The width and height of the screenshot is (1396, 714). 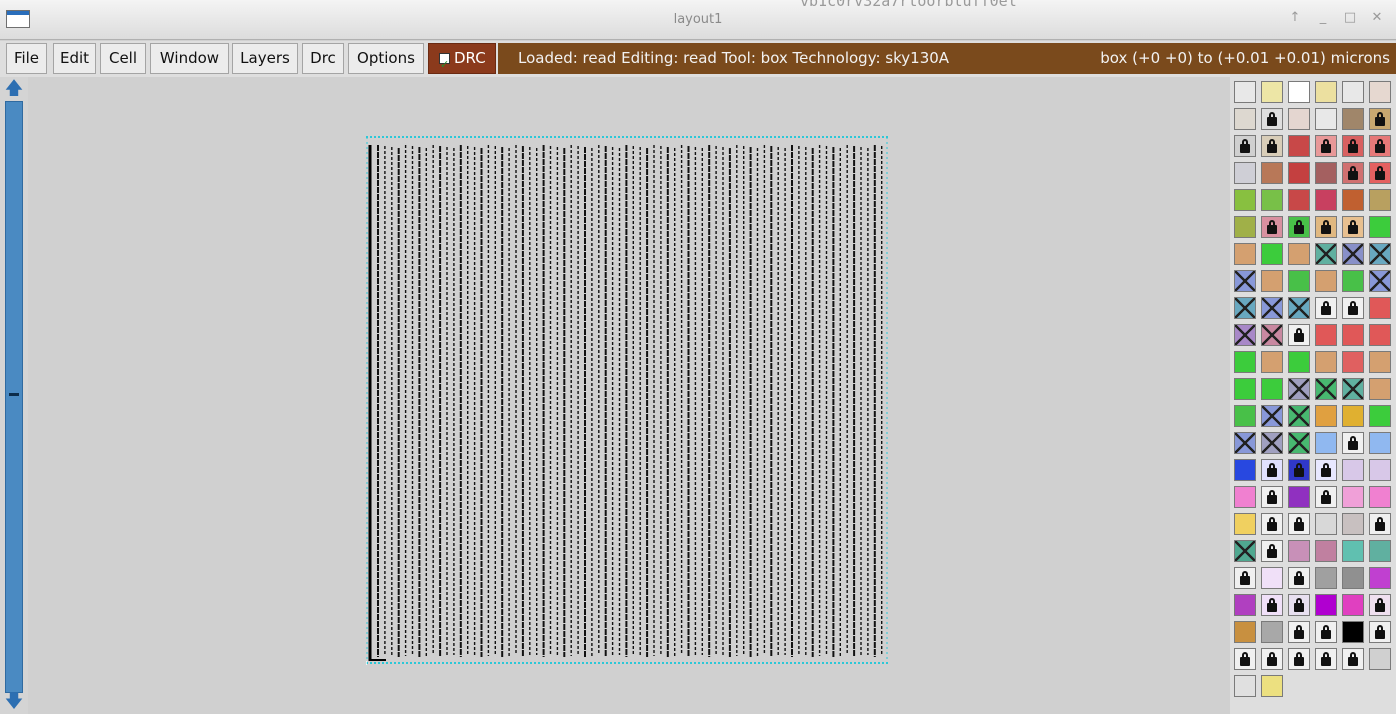 What do you see at coordinates (1377, 17) in the screenshot?
I see `close-button: ✕` at bounding box center [1377, 17].